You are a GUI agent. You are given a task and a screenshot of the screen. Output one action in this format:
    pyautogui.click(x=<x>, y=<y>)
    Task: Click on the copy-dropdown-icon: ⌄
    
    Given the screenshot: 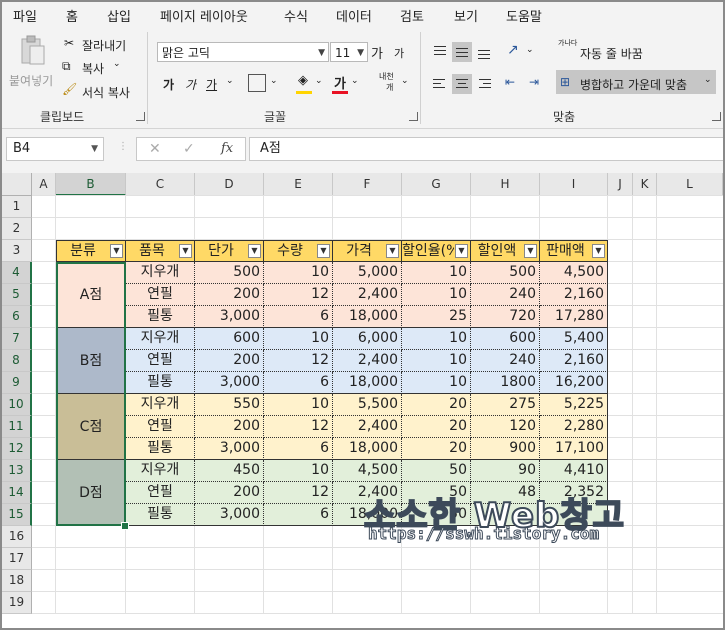 What is the action you would take?
    pyautogui.click(x=117, y=64)
    